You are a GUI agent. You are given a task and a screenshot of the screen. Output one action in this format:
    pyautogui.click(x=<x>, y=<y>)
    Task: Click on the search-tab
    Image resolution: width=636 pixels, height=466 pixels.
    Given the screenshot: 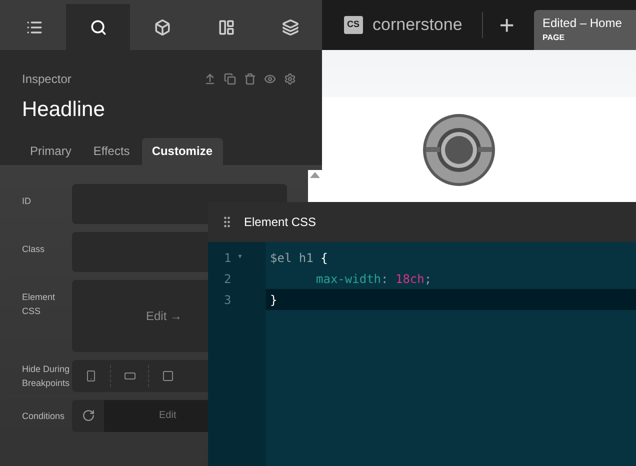 What is the action you would take?
    pyautogui.click(x=98, y=27)
    